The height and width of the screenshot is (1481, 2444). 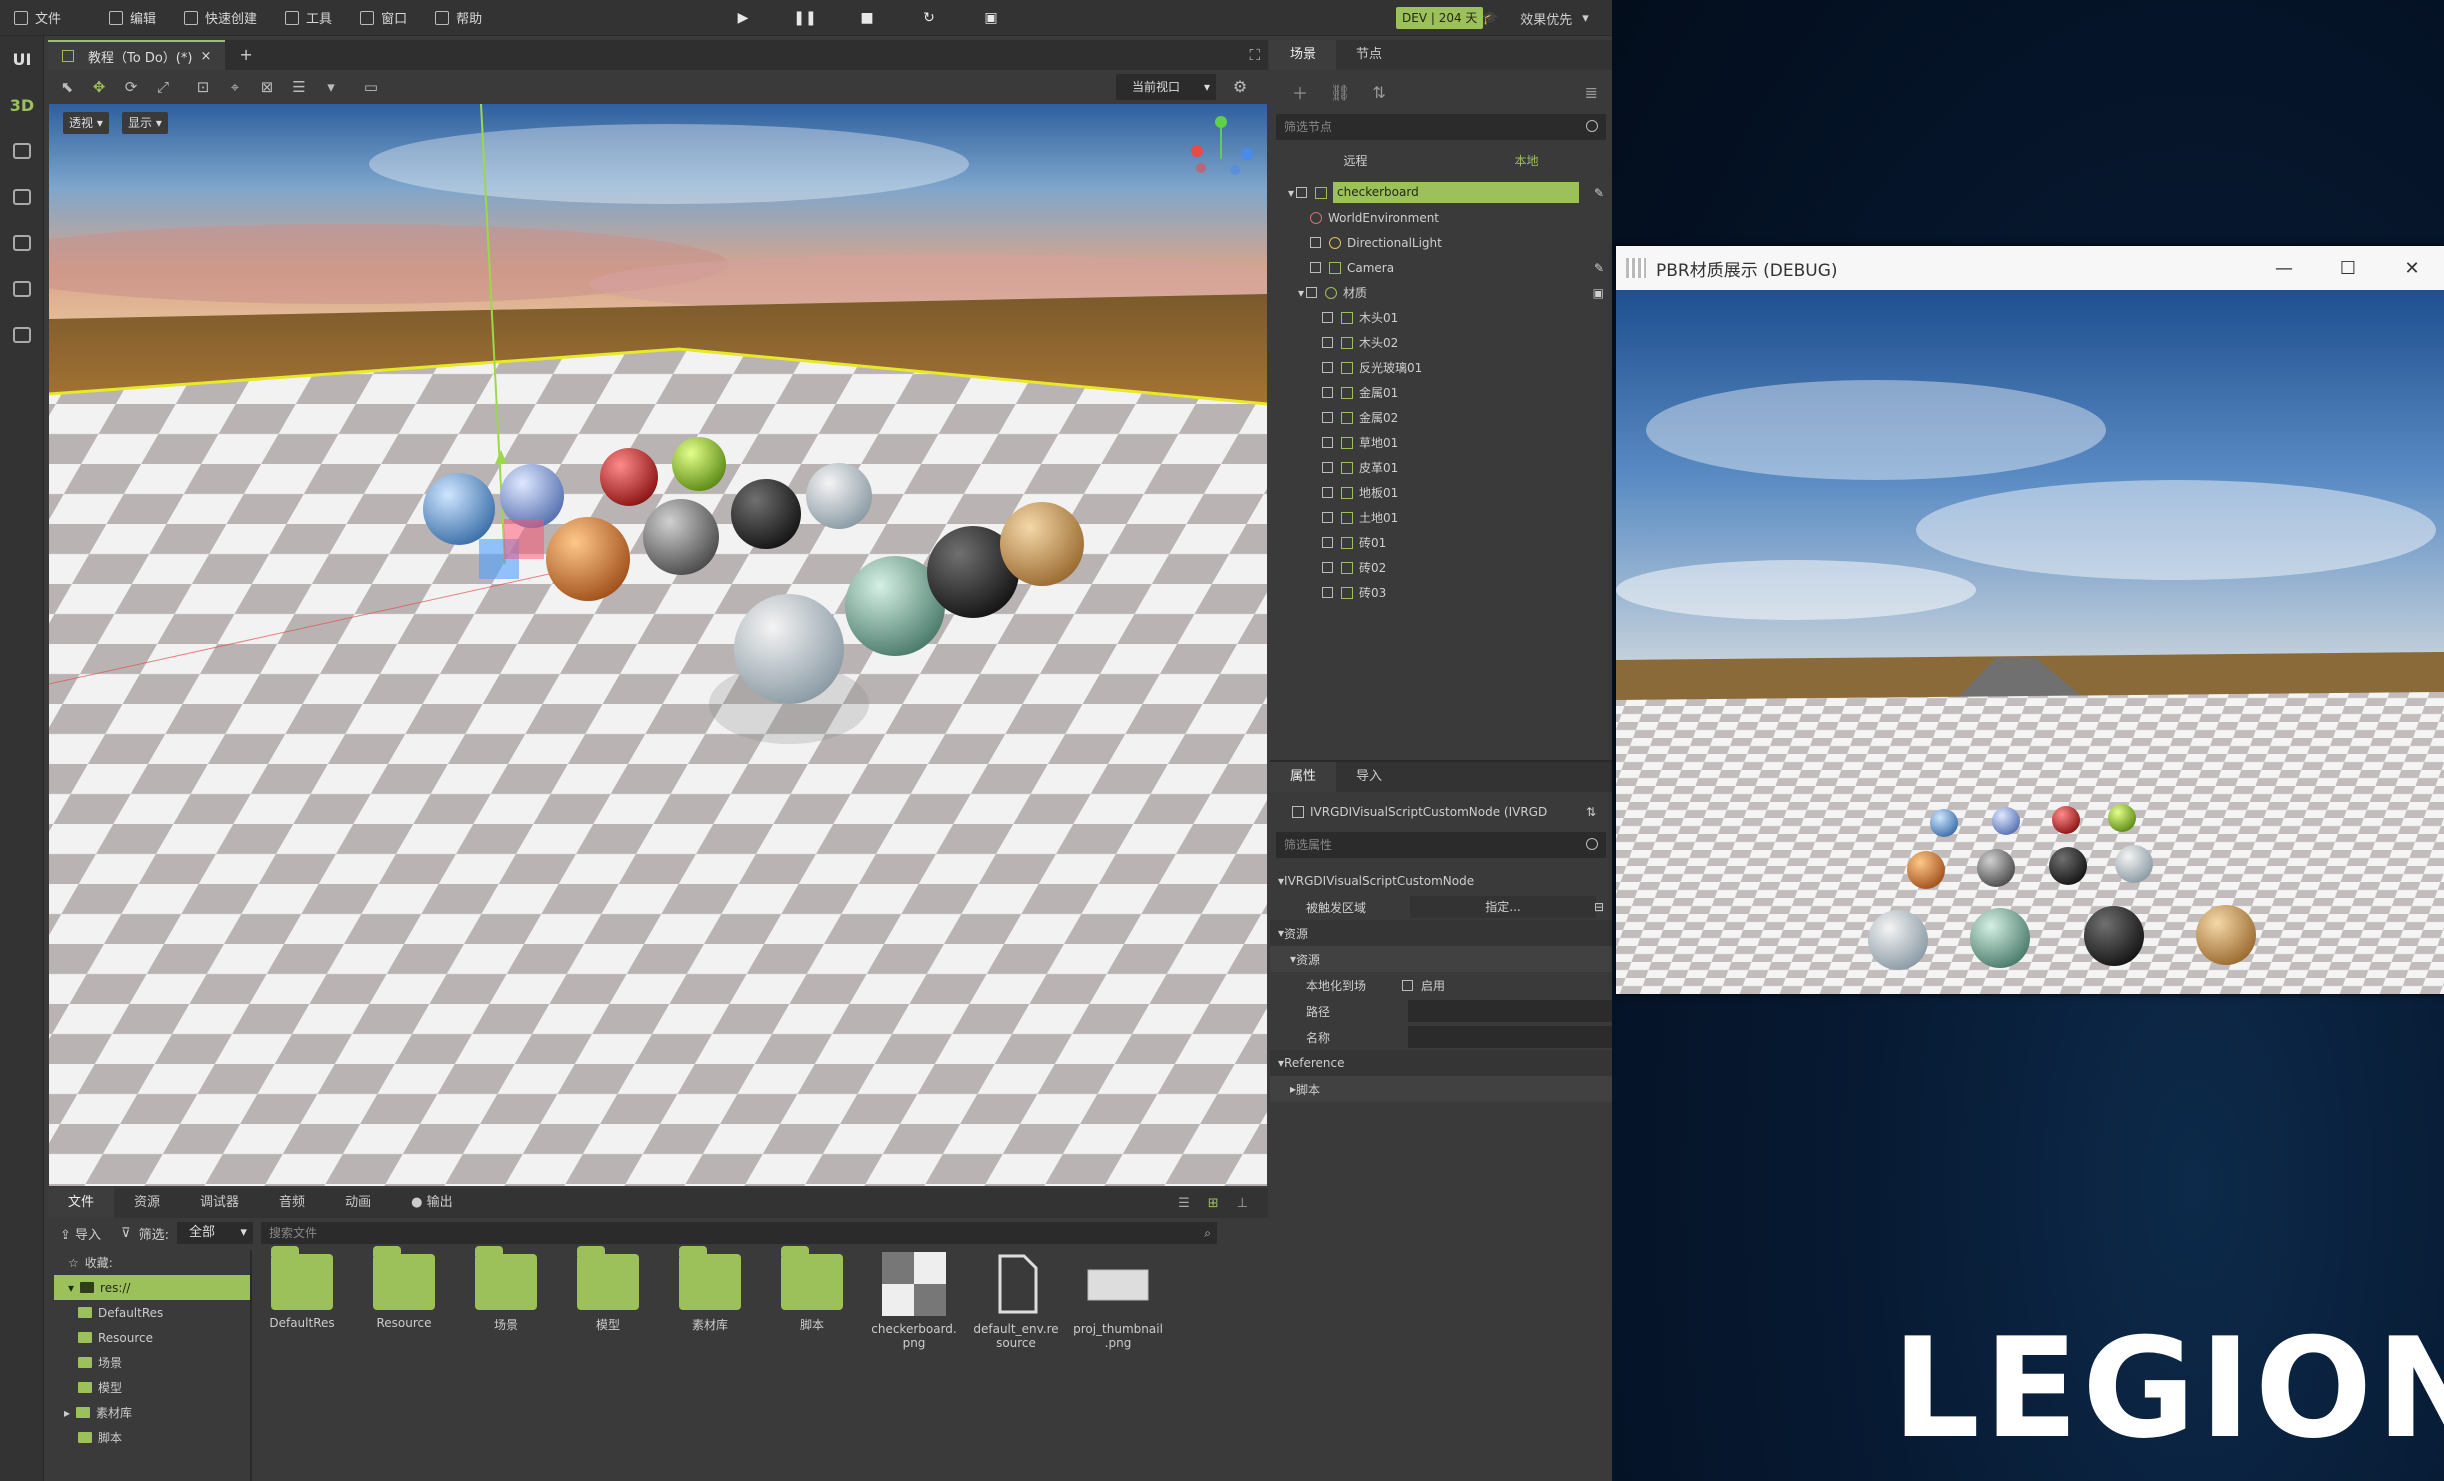 What do you see at coordinates (81, 1203) in the screenshot?
I see `tab-files: 文件` at bounding box center [81, 1203].